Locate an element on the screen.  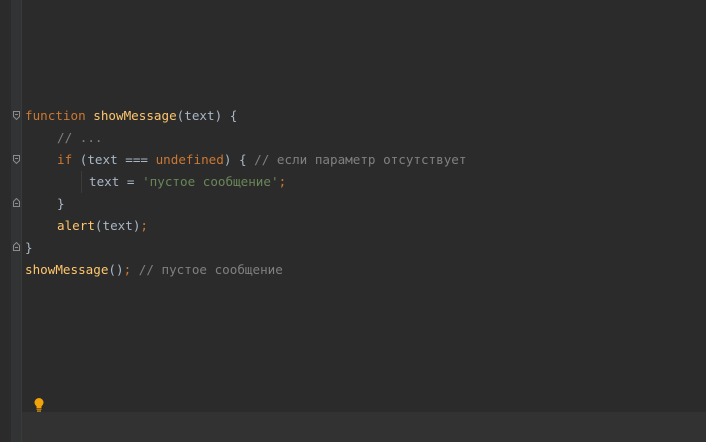
comment: // если параметр отсутствует is located at coordinates (360, 159).